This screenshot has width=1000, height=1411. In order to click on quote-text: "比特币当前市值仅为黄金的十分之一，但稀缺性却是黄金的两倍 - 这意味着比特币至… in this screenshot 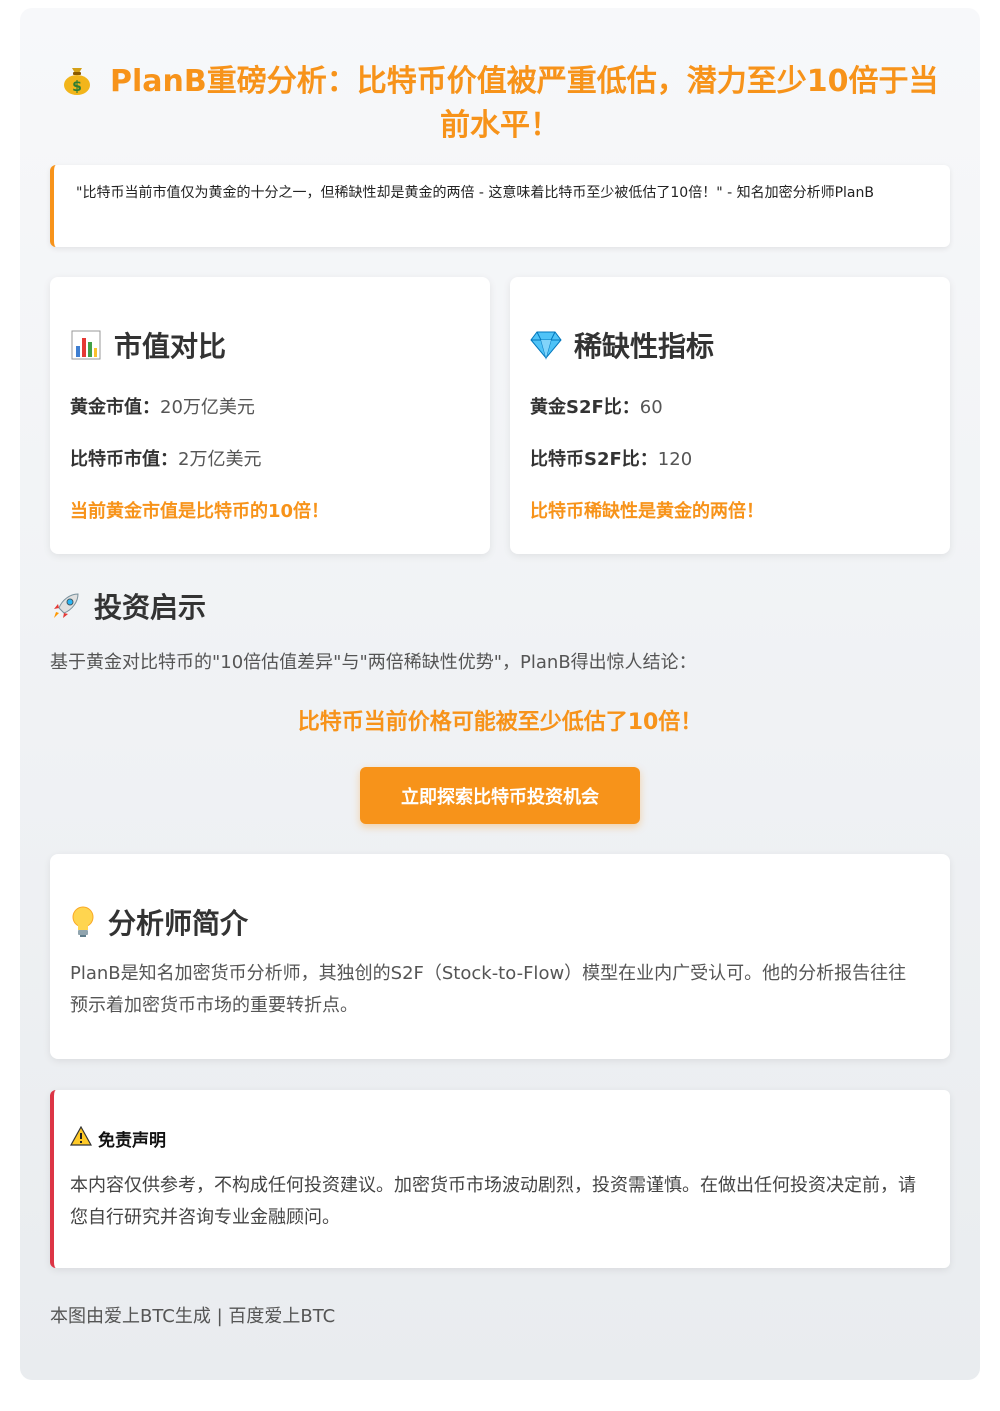, I will do `click(475, 193)`.